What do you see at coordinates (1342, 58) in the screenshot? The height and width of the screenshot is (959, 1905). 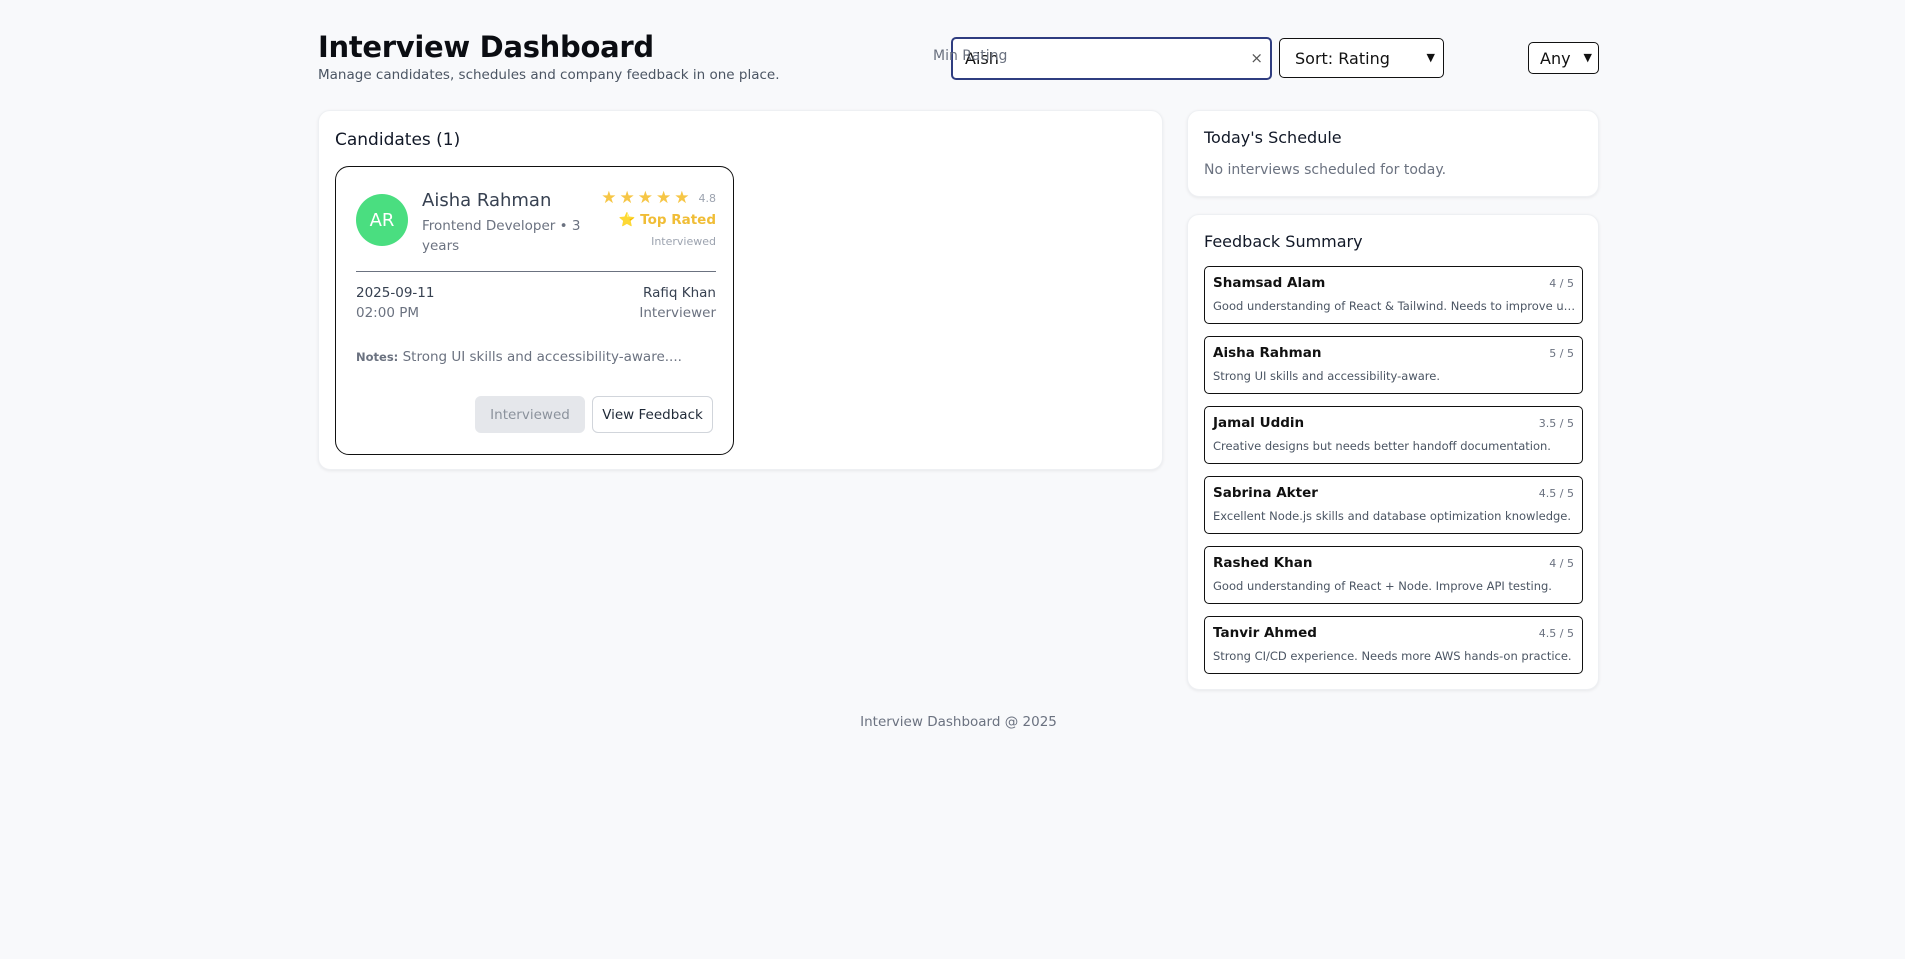 I see `sort-select-value: Sort: Rating` at bounding box center [1342, 58].